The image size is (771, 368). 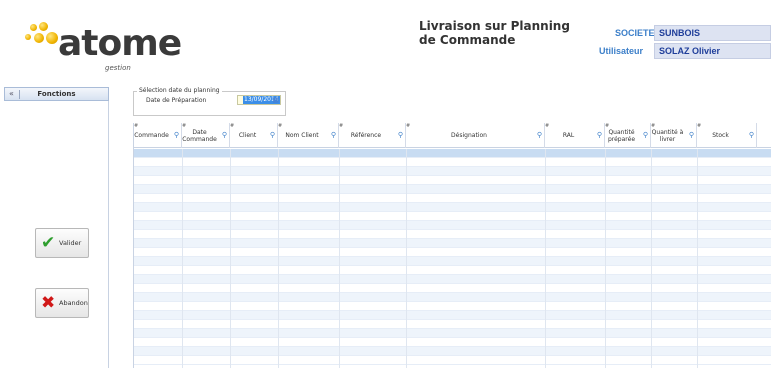 What do you see at coordinates (176, 100) in the screenshot?
I see `date-preparation-label: Date de Préparation` at bounding box center [176, 100].